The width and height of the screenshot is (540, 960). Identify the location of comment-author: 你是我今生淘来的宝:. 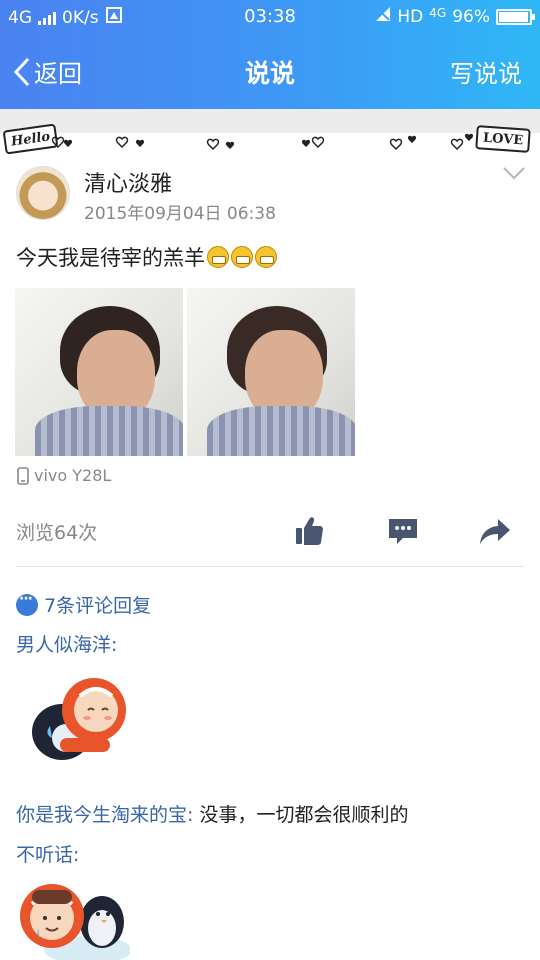
(104, 815).